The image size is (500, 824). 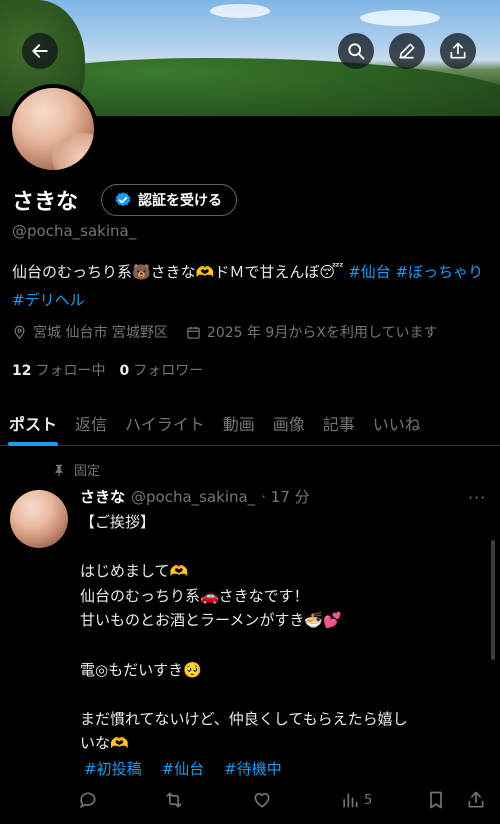 What do you see at coordinates (180, 272) in the screenshot?
I see `bio-text: 仙台のむっちり系🐻さきな🫶ドＭで甘えんぼ😴` at bounding box center [180, 272].